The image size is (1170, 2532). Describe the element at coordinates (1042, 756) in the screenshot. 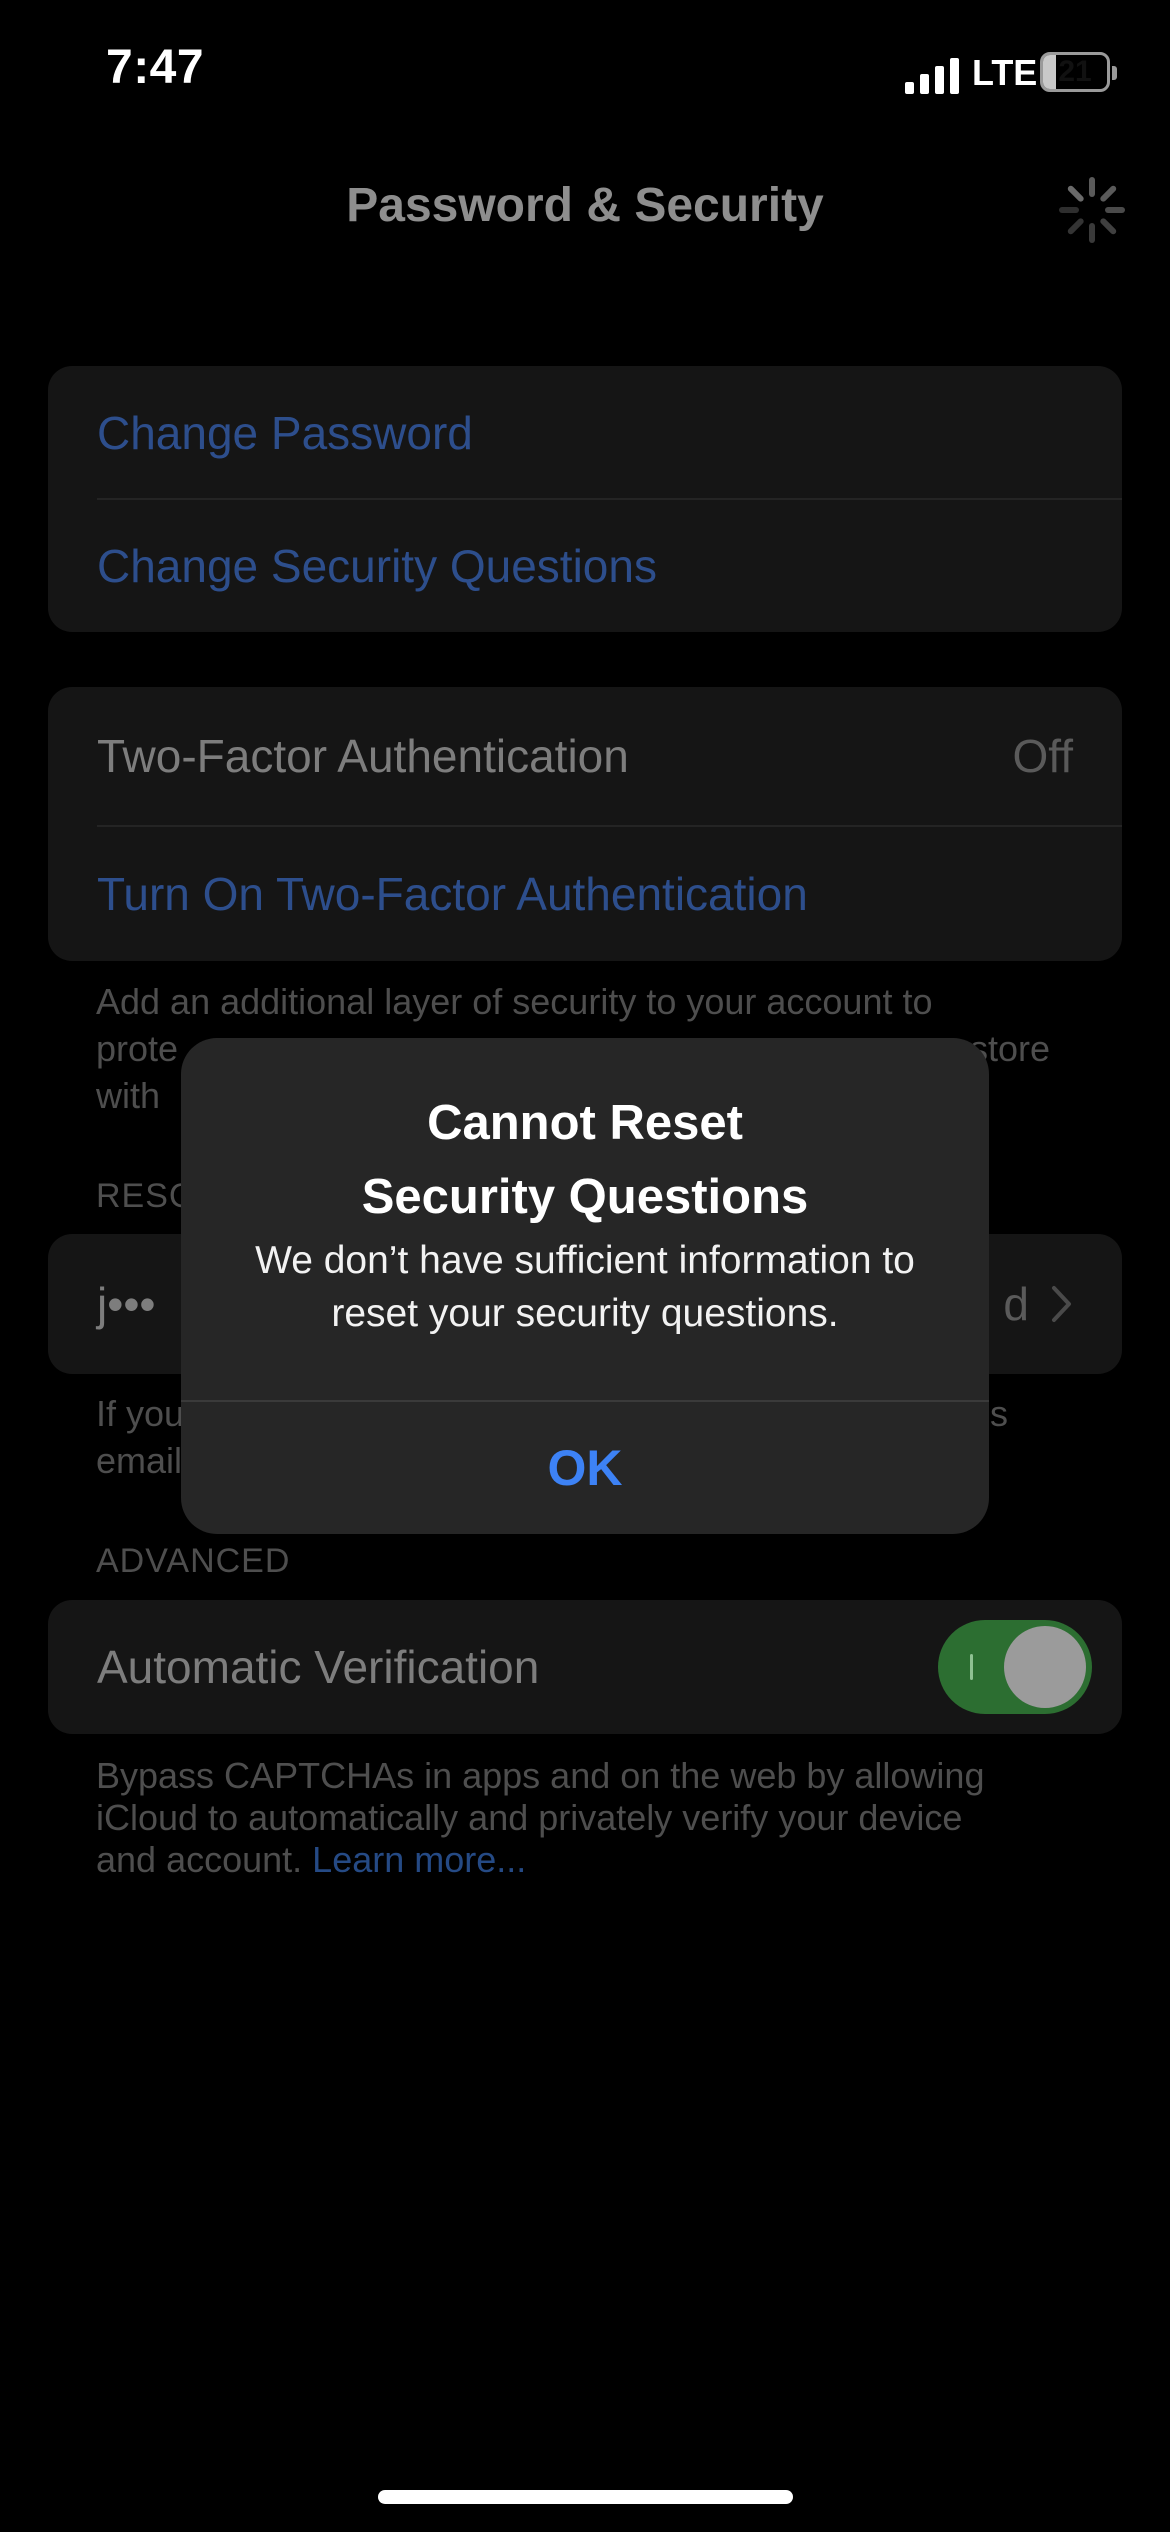

I see `two-factor-status: Off` at that location.